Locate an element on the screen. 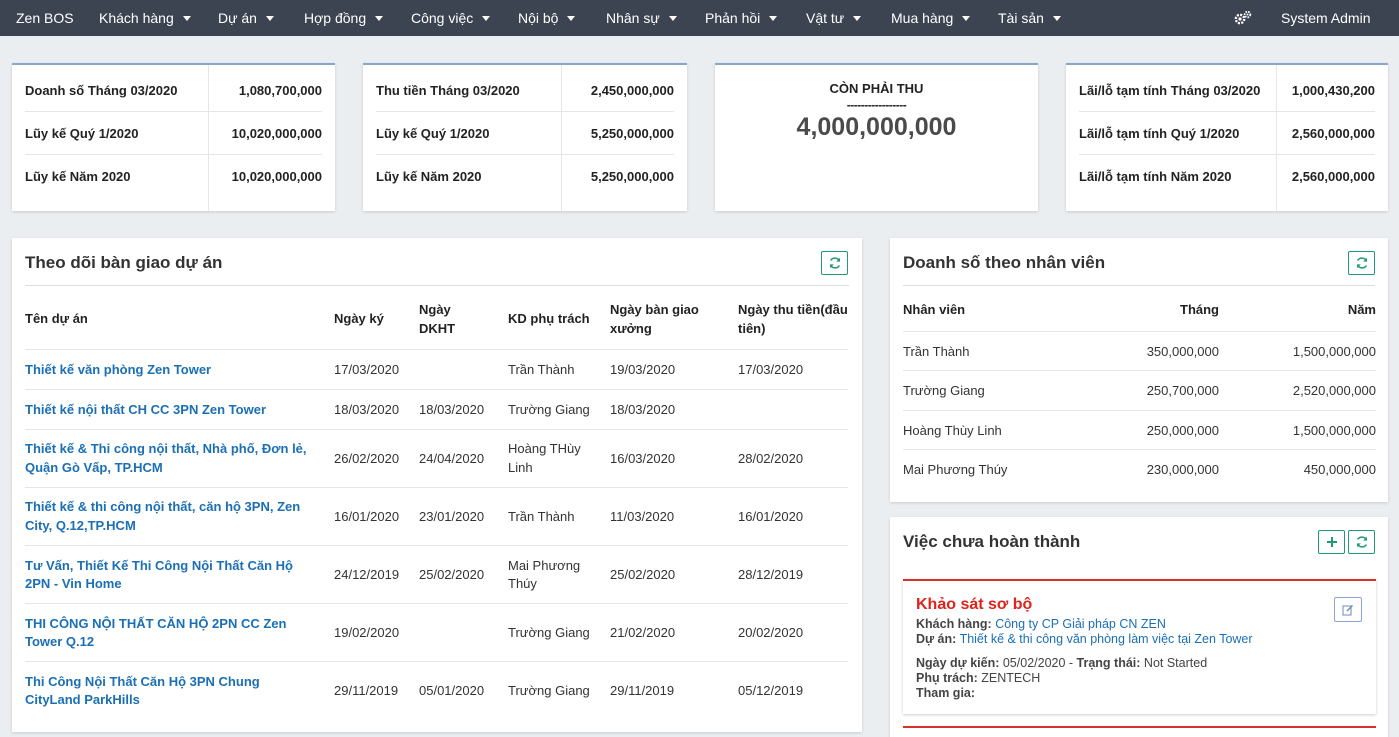 This screenshot has height=737, width=1399. project-label: Dự án: is located at coordinates (936, 639).